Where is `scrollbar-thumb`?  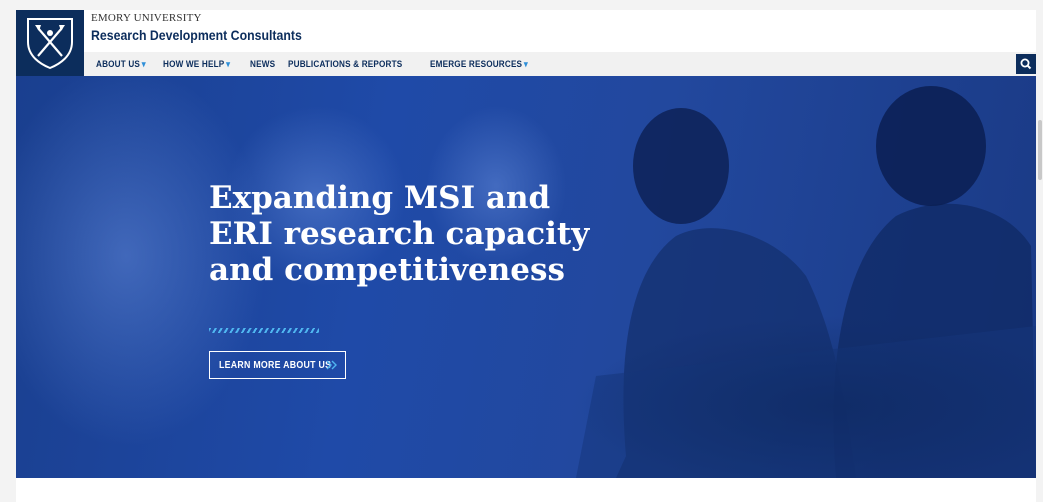
scrollbar-thumb is located at coordinates (1040, 150).